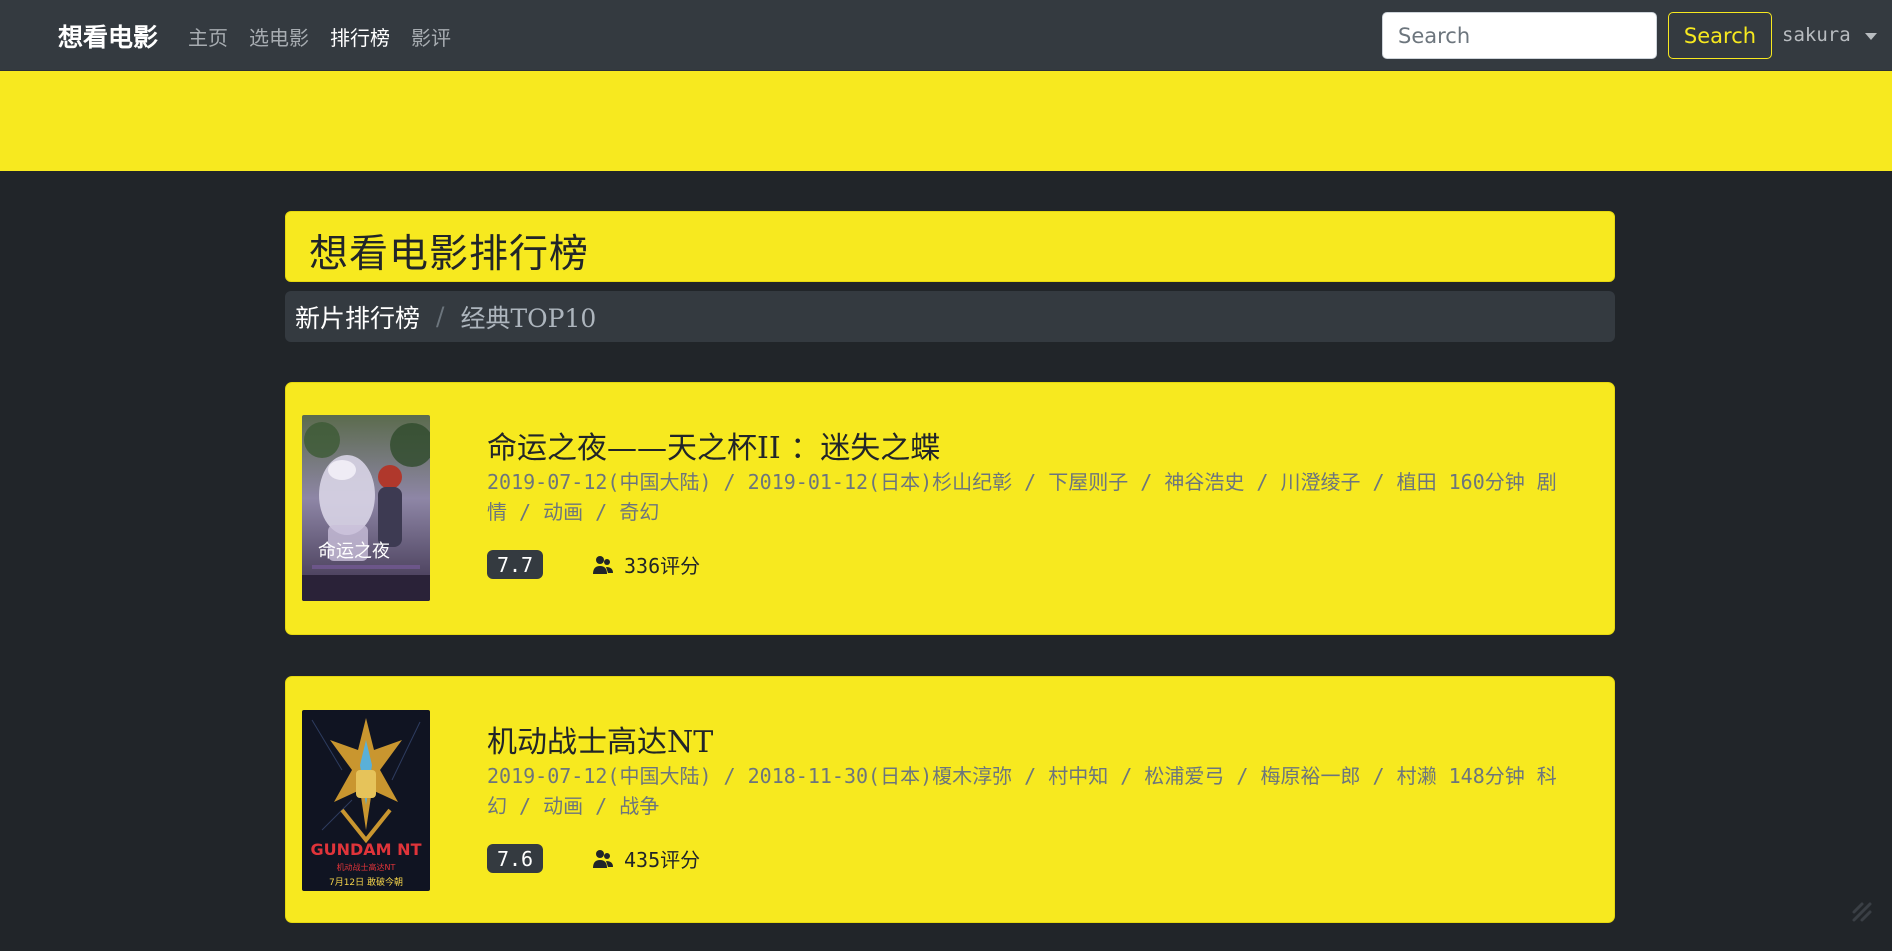 The image size is (1892, 951). What do you see at coordinates (208, 36) in the screenshot?
I see `nav-link-home: 主页` at bounding box center [208, 36].